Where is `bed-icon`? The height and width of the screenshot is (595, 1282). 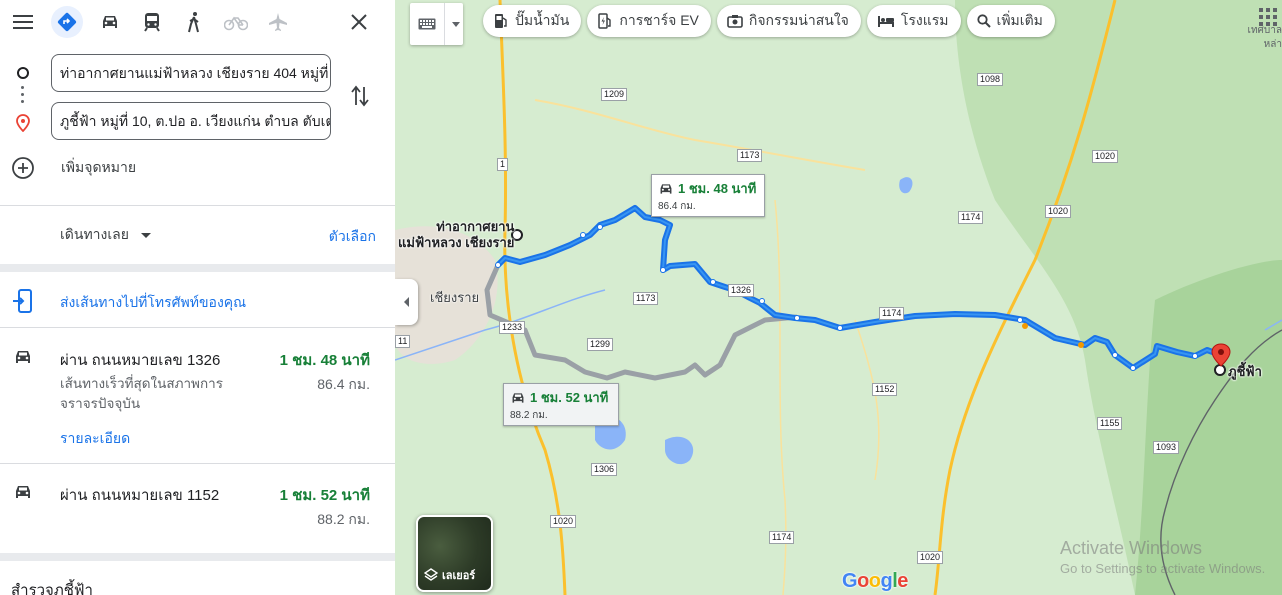 bed-icon is located at coordinates (886, 21).